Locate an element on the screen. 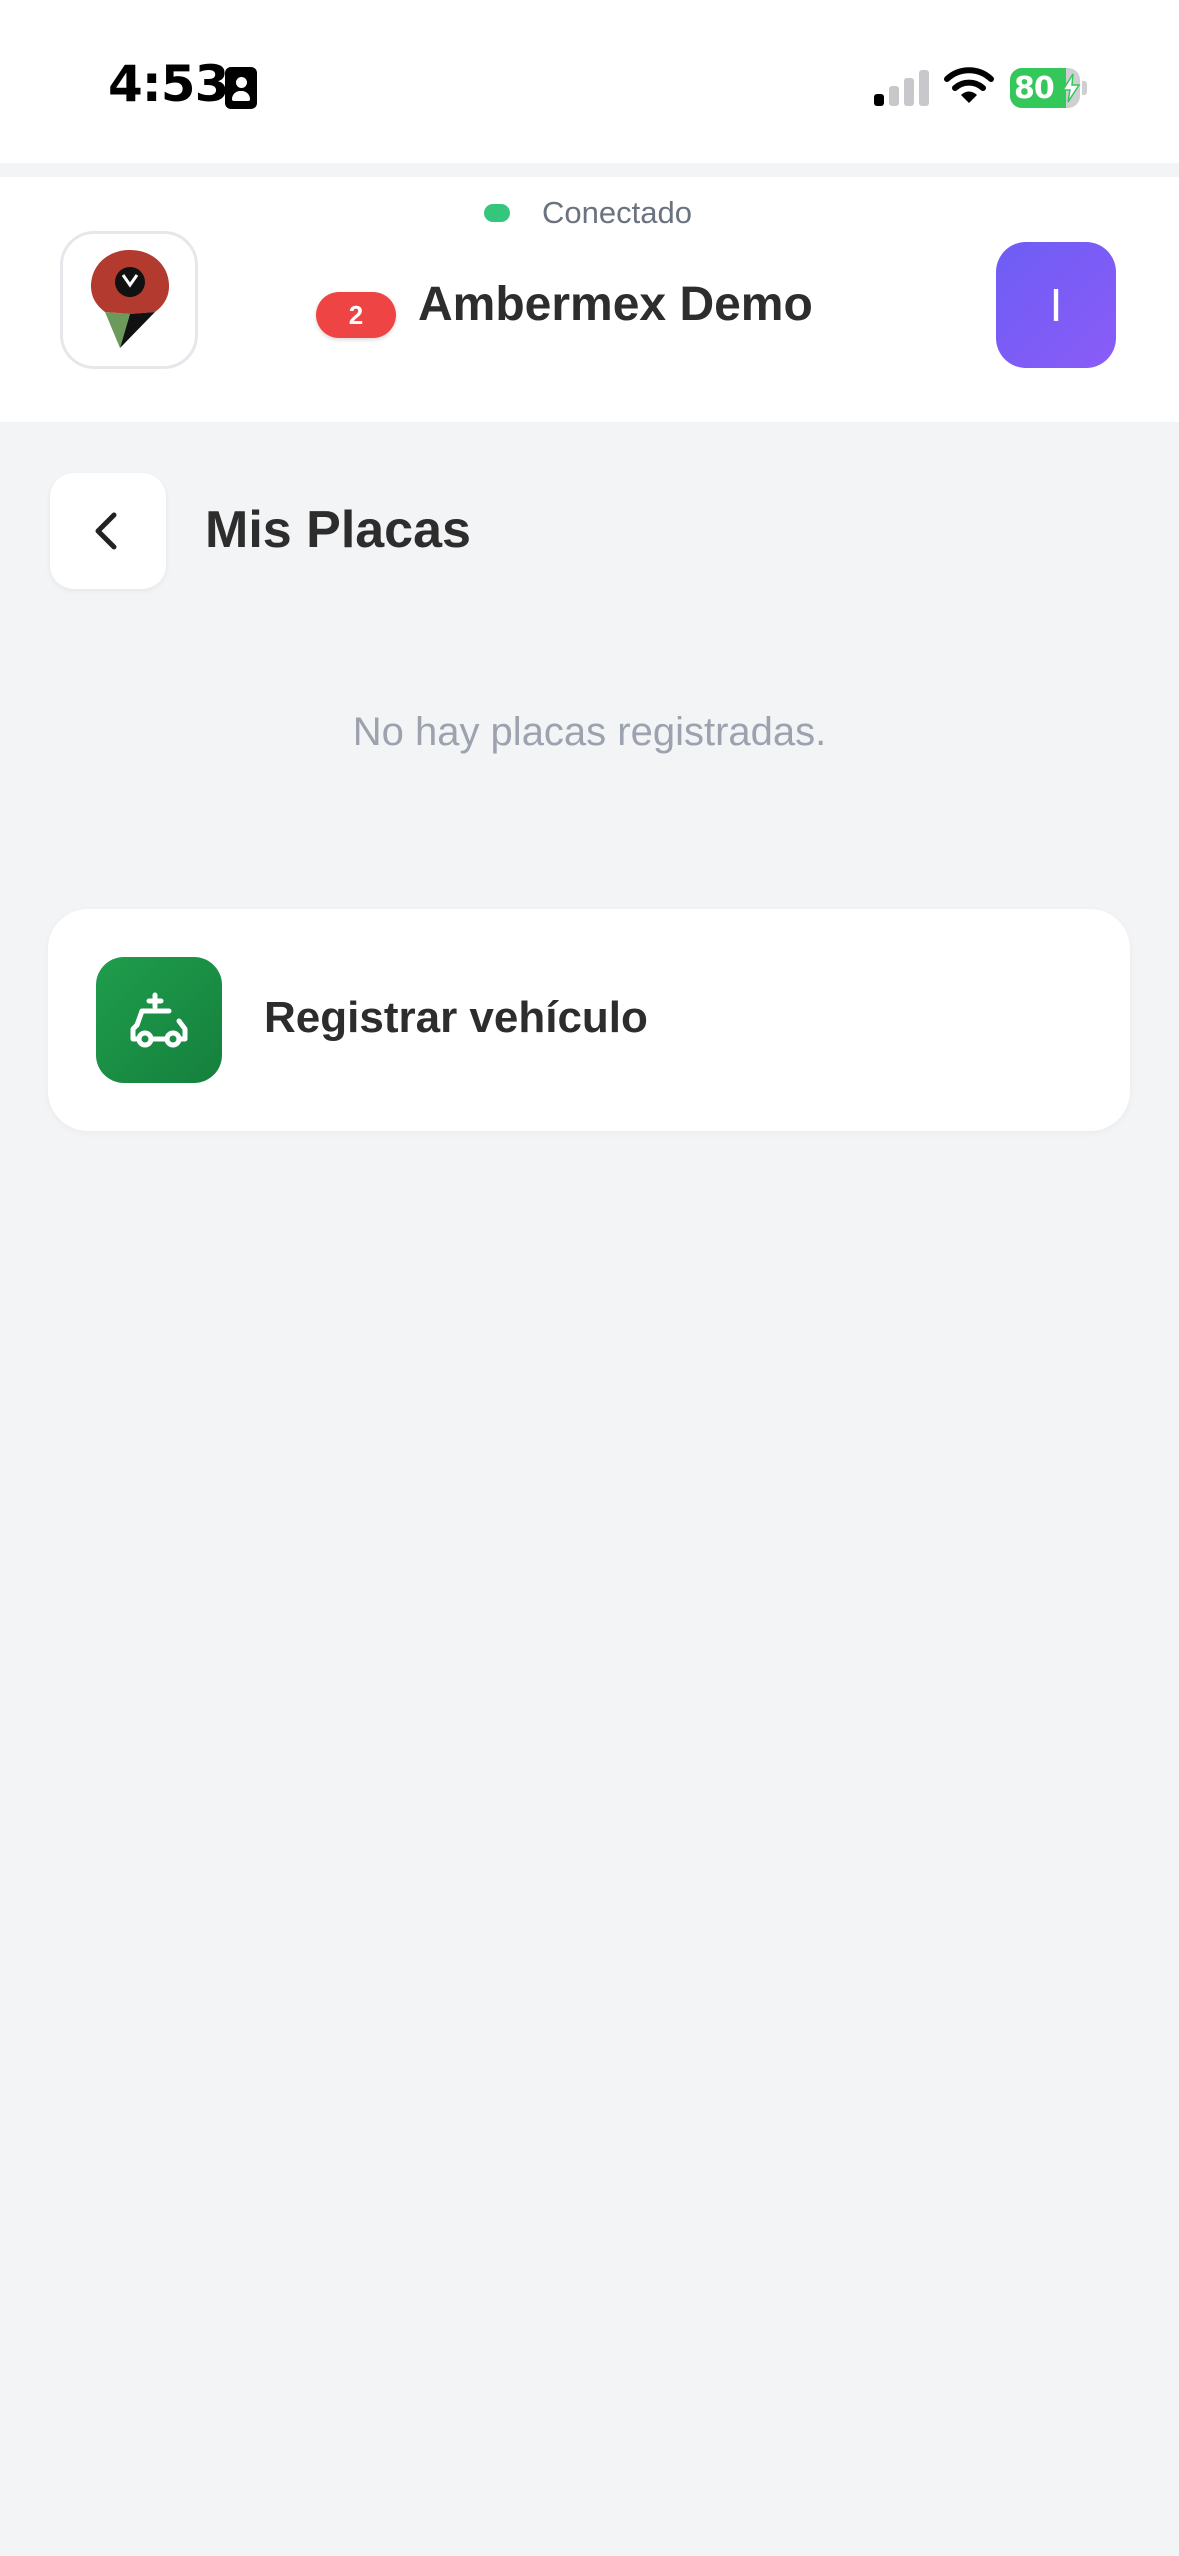 The image size is (1179, 2556). register-vehicle-icon-box is located at coordinates (159, 1020).